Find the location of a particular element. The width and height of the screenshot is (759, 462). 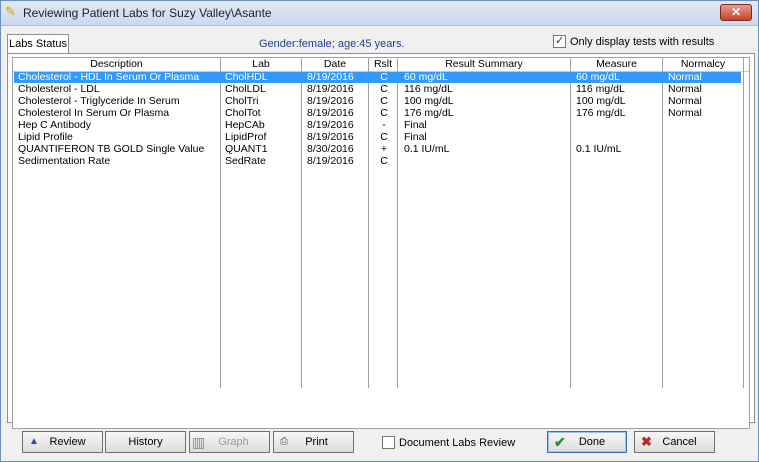

col-header-normalcy: Normalcy is located at coordinates (703, 64).